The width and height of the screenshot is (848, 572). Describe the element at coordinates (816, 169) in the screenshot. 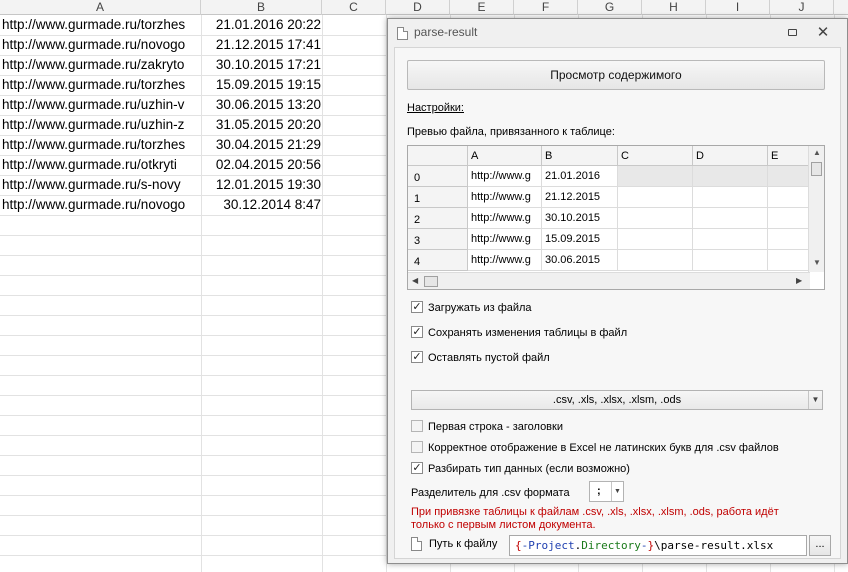

I see `vertical-scroll-thumb` at that location.